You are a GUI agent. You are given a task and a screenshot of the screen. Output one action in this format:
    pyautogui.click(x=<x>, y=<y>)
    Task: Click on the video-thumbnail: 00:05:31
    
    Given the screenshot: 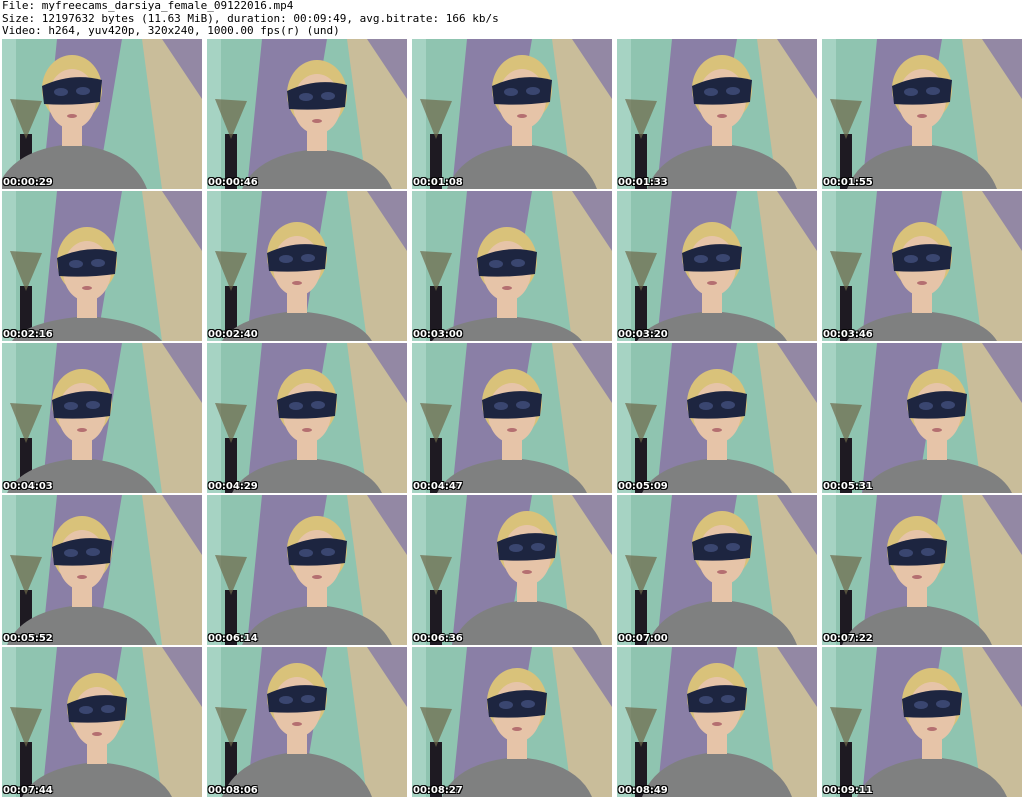 What is the action you would take?
    pyautogui.click(x=922, y=418)
    